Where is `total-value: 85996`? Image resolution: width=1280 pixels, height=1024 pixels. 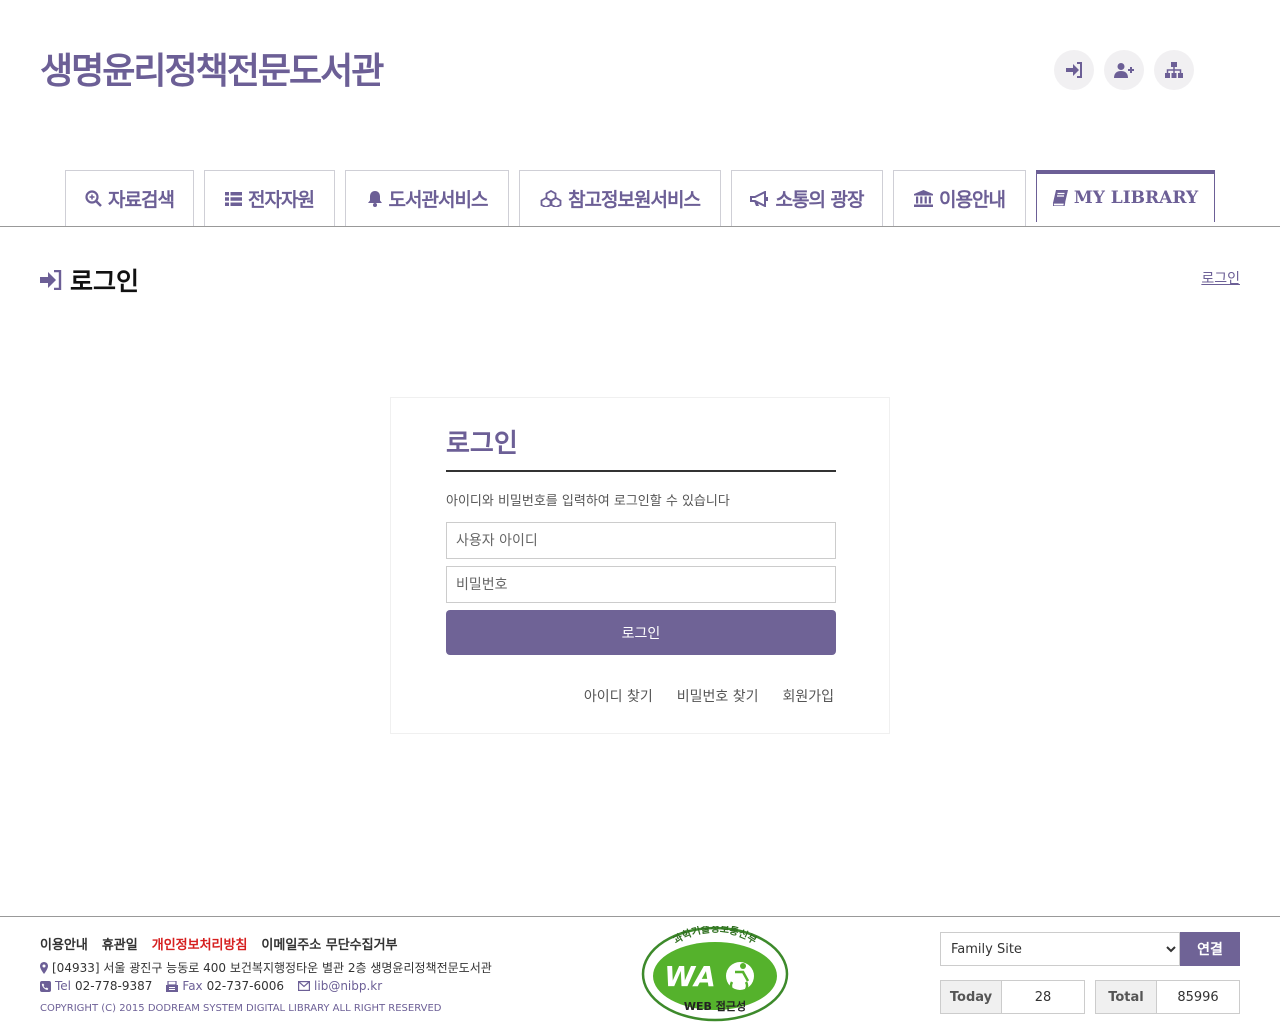
total-value: 85996 is located at coordinates (1198, 997).